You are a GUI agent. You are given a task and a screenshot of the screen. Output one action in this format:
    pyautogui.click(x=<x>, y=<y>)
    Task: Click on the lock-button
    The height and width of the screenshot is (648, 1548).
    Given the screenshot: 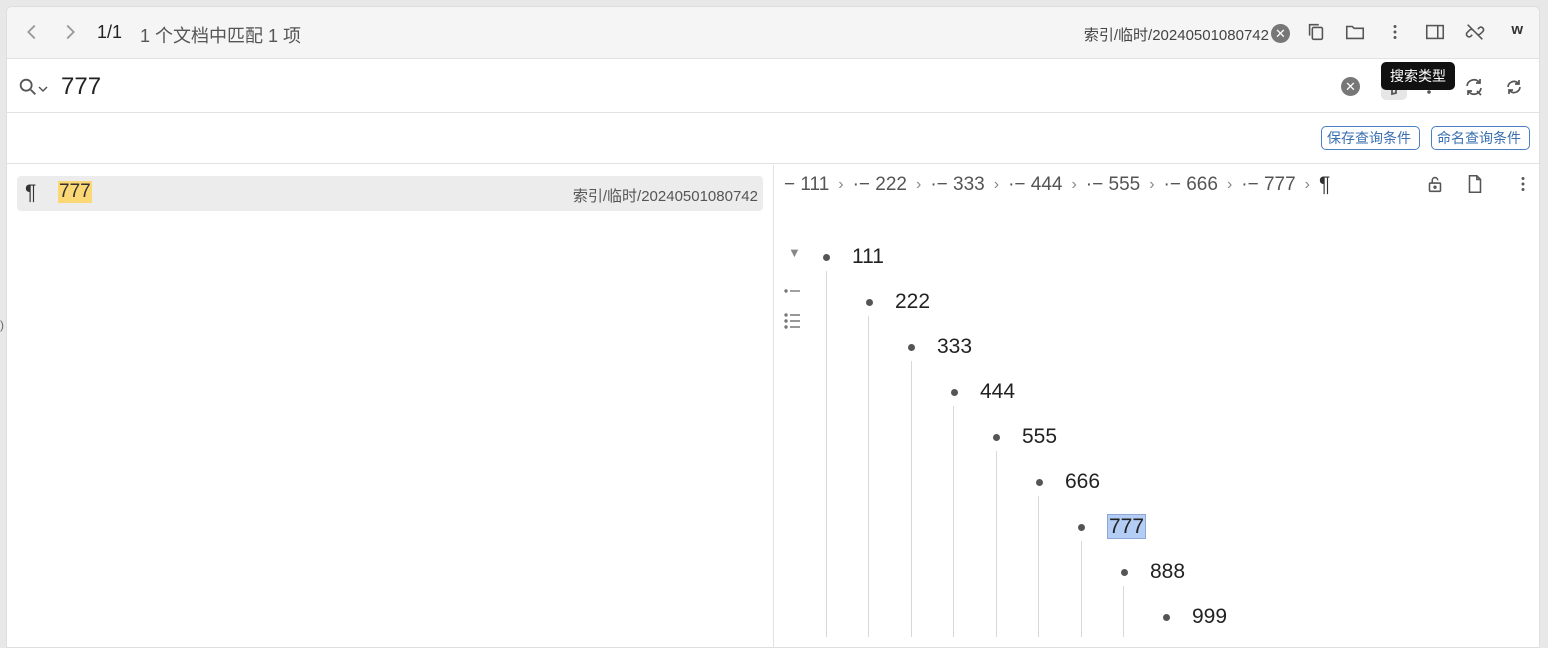 What is the action you would take?
    pyautogui.click(x=1435, y=184)
    